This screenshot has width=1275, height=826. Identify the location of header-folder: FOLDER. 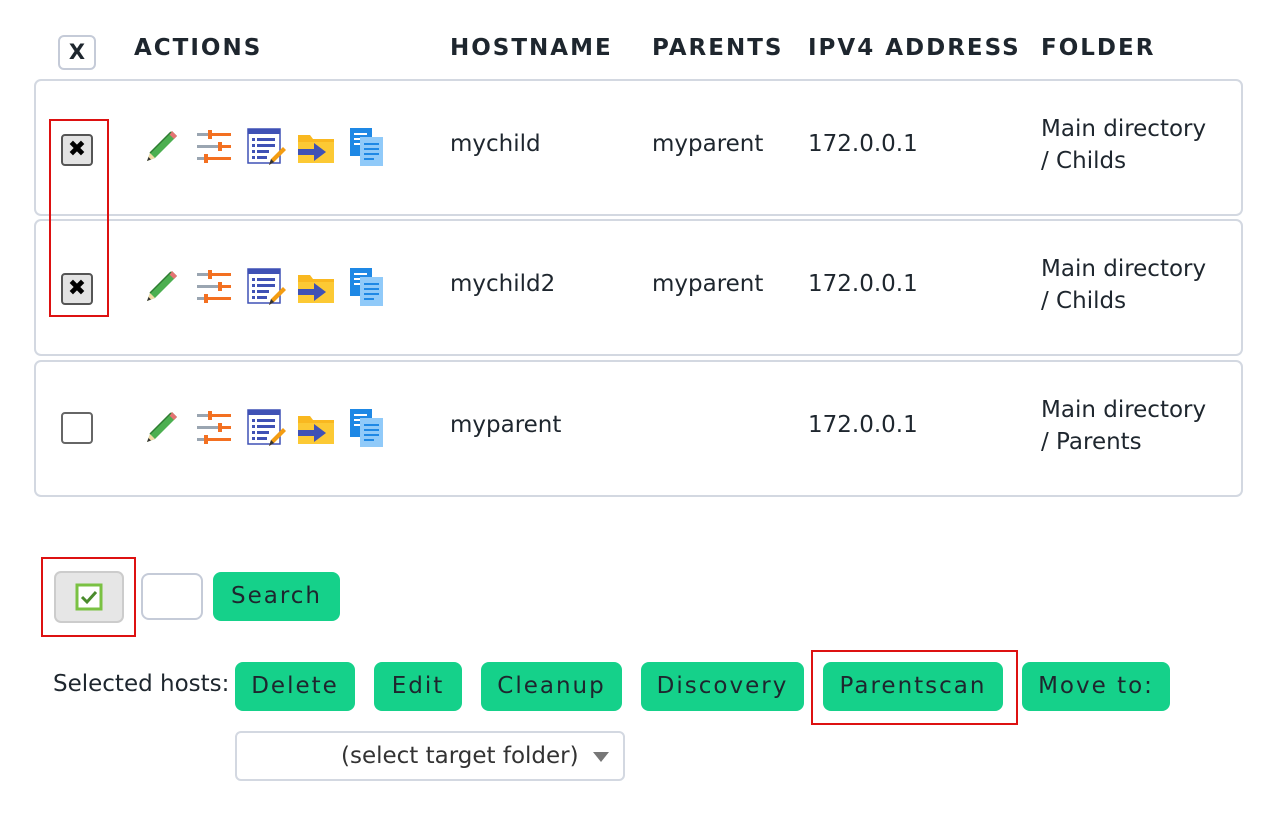
(1098, 48).